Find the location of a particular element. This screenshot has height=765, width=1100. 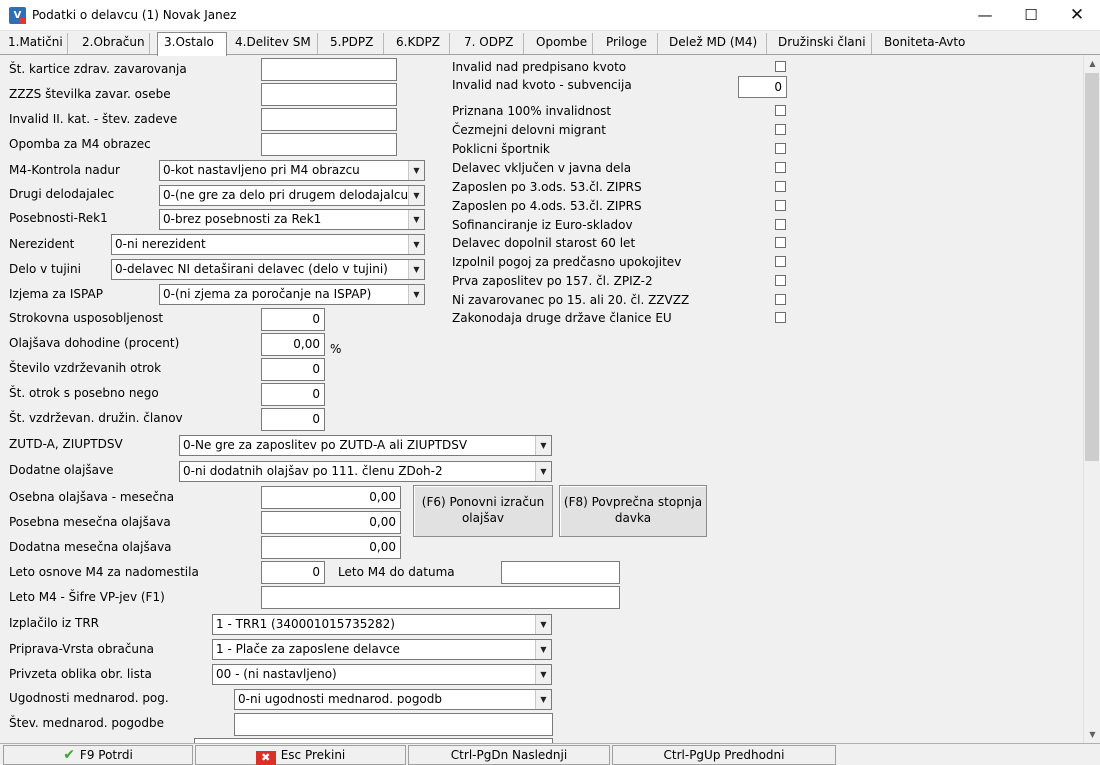

confirm-button-label: F9 Potrdi is located at coordinates (106, 755).